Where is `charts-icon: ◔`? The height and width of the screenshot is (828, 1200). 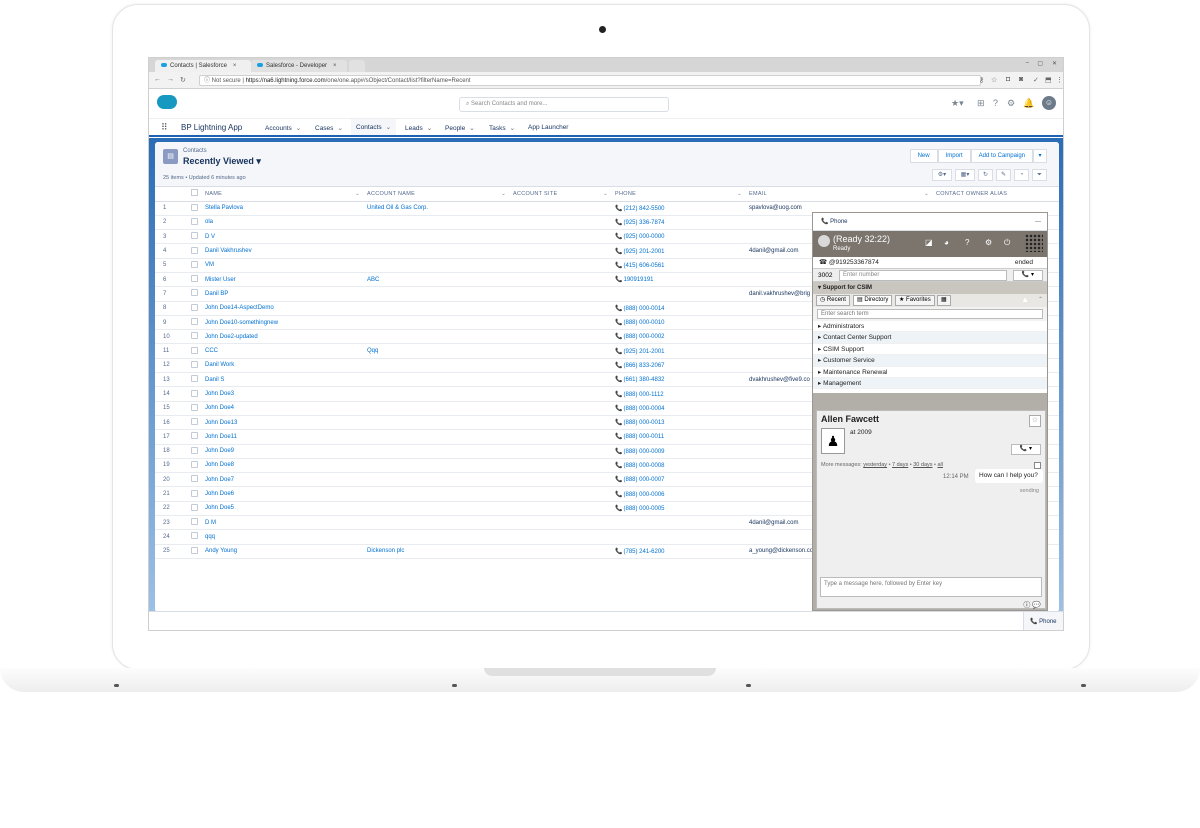 charts-icon: ◔ is located at coordinates (1021, 175).